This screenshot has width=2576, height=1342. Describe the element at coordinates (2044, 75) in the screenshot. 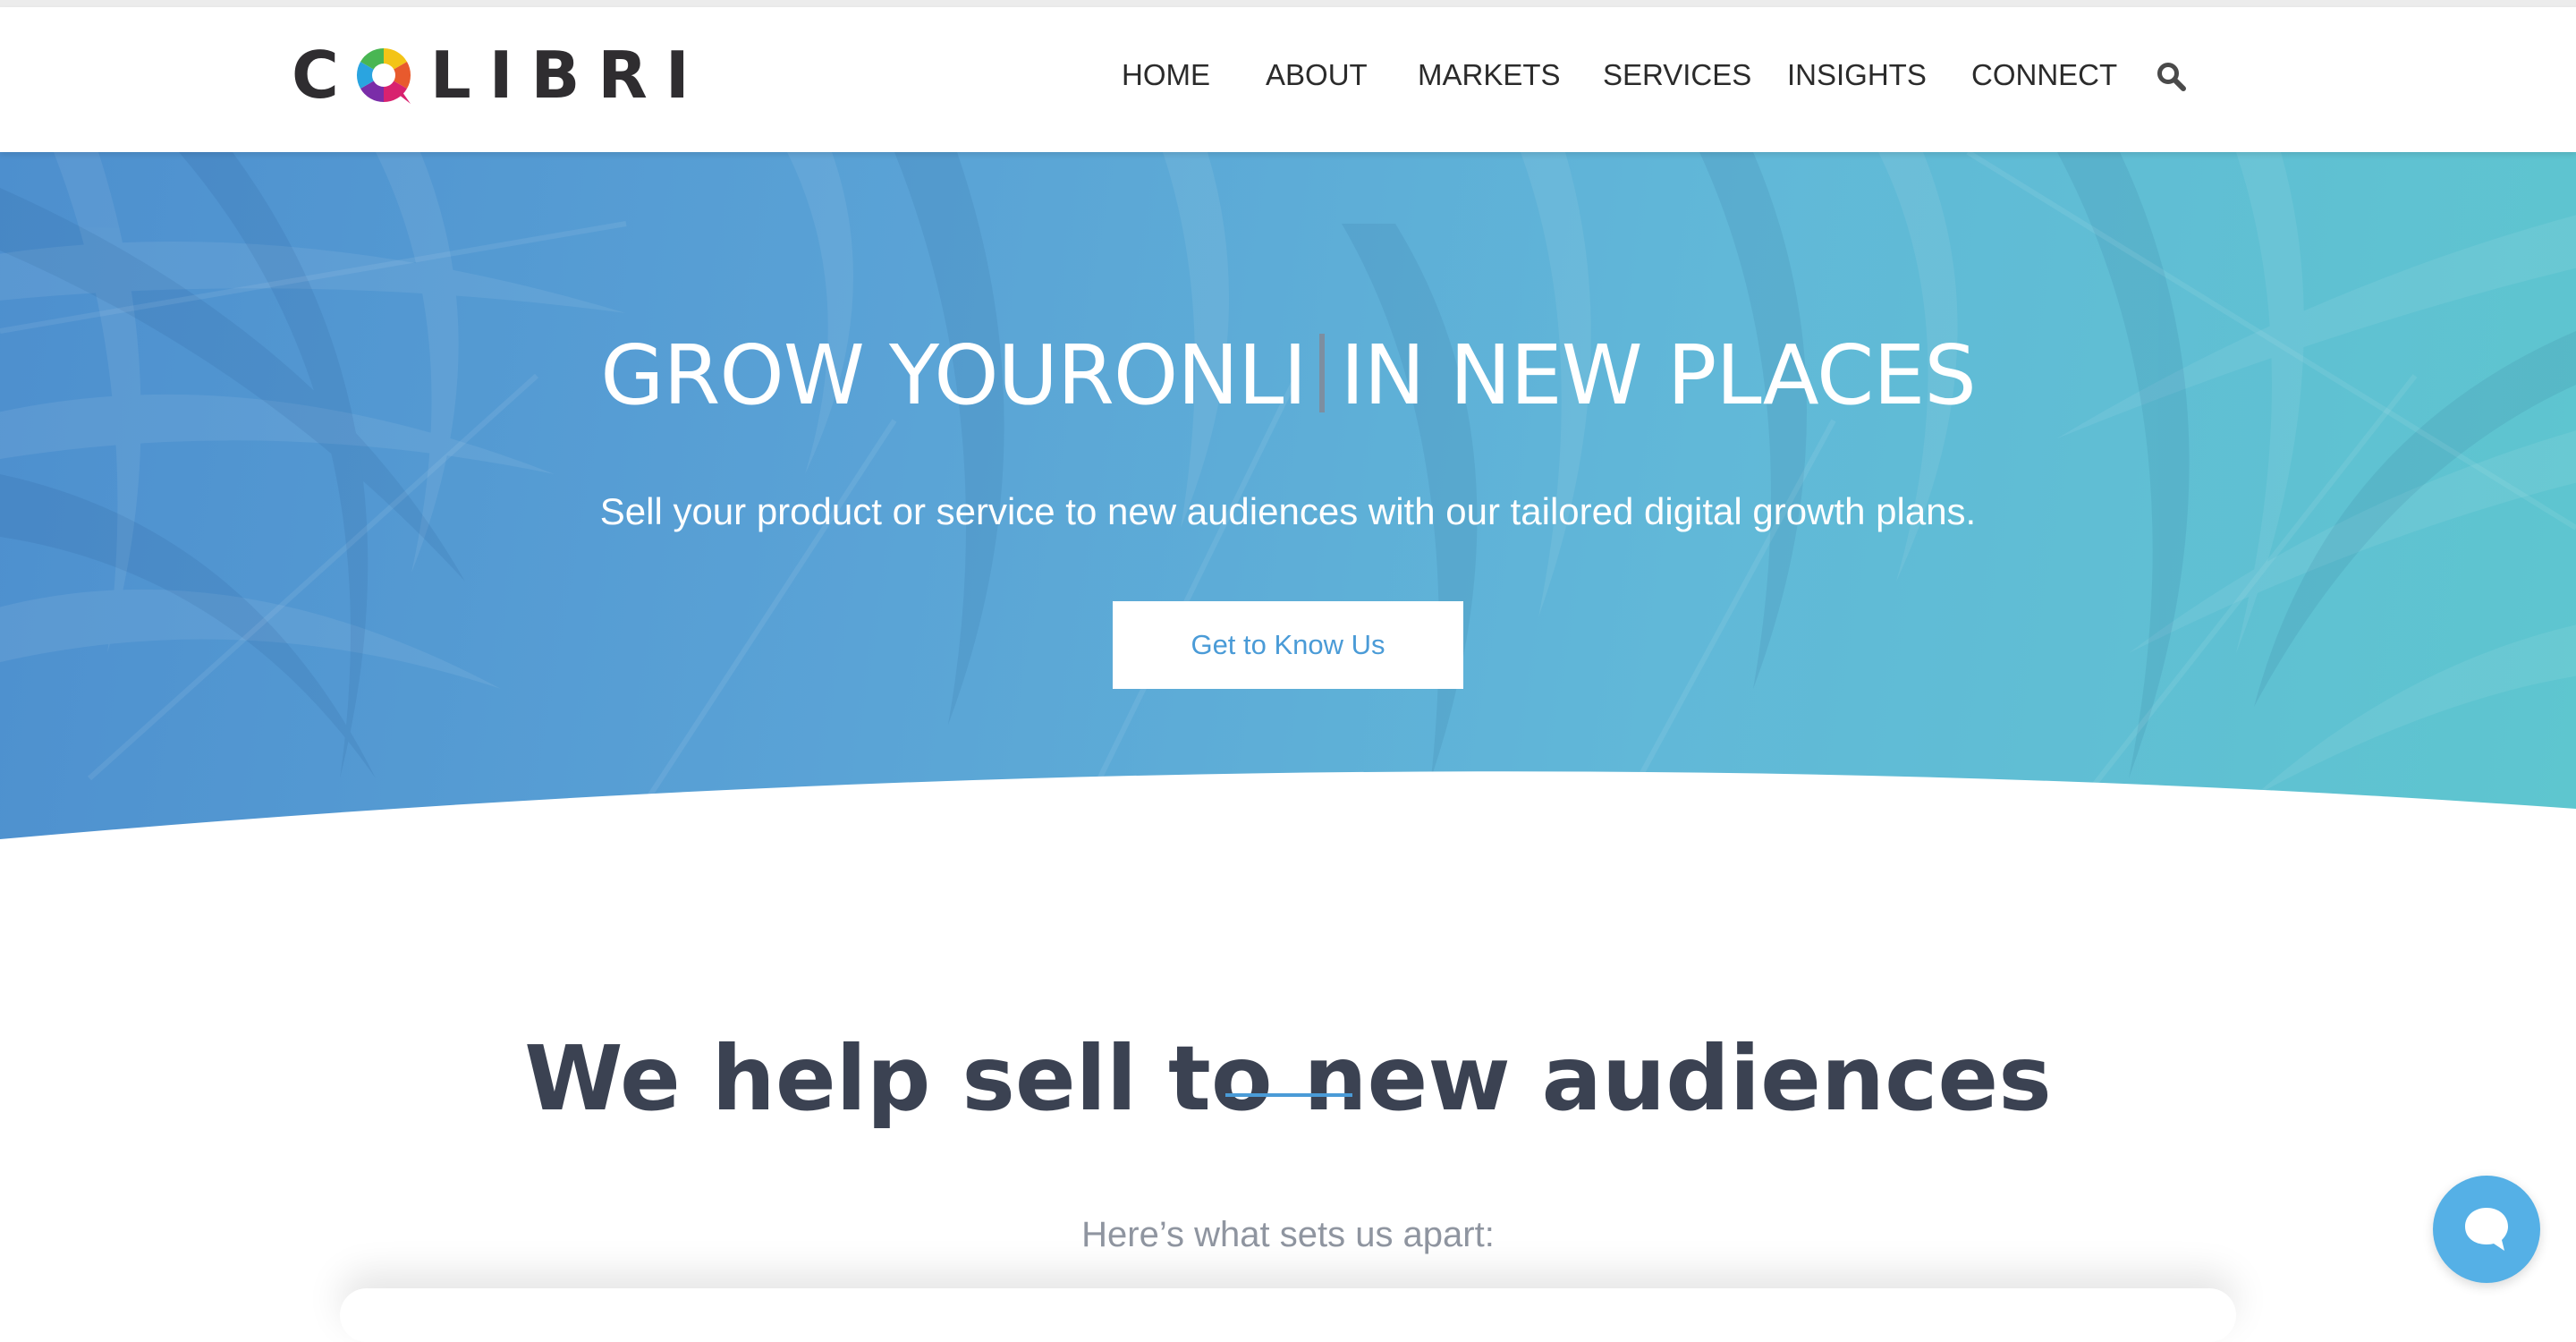

I see `nav-item-connect: CONNECT` at that location.